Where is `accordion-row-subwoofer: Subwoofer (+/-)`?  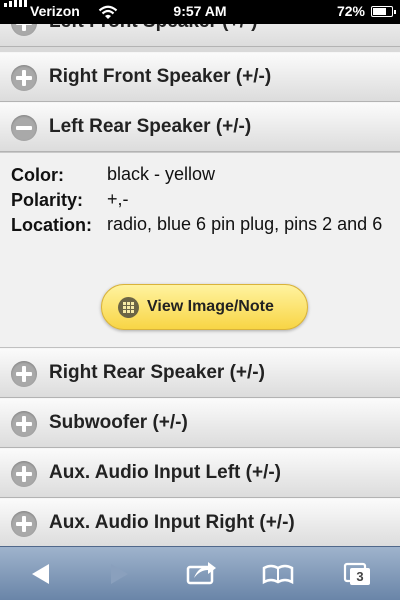 accordion-row-subwoofer: Subwoofer (+/-) is located at coordinates (200, 423).